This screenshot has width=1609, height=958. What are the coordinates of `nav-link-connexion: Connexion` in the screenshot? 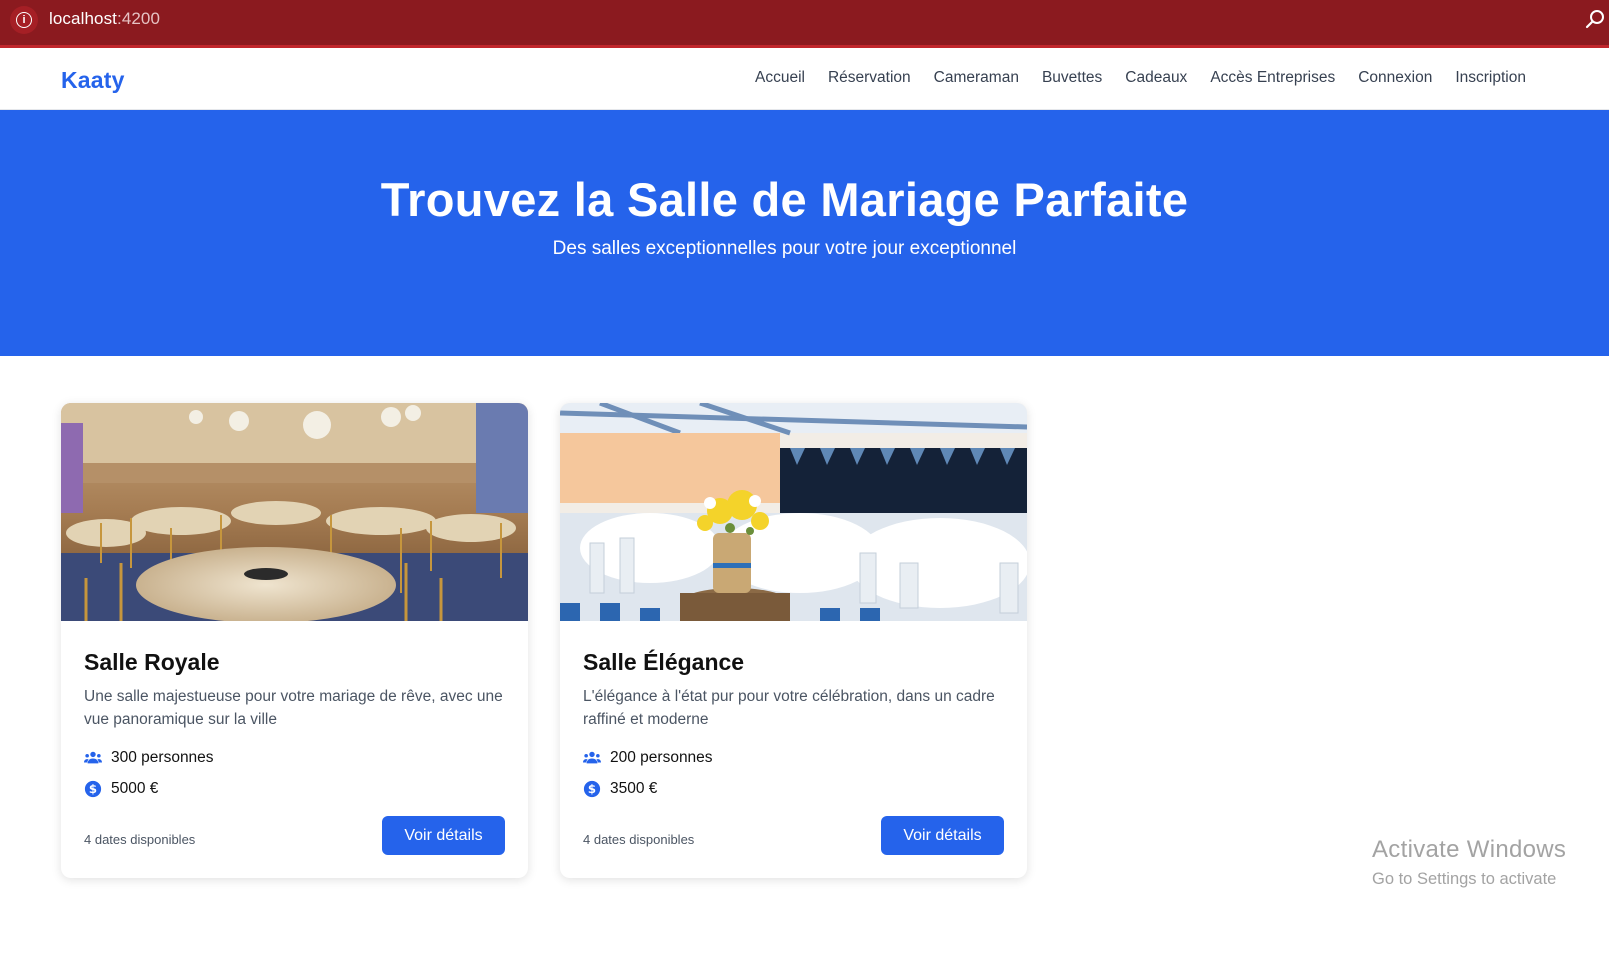 It's located at (1395, 78).